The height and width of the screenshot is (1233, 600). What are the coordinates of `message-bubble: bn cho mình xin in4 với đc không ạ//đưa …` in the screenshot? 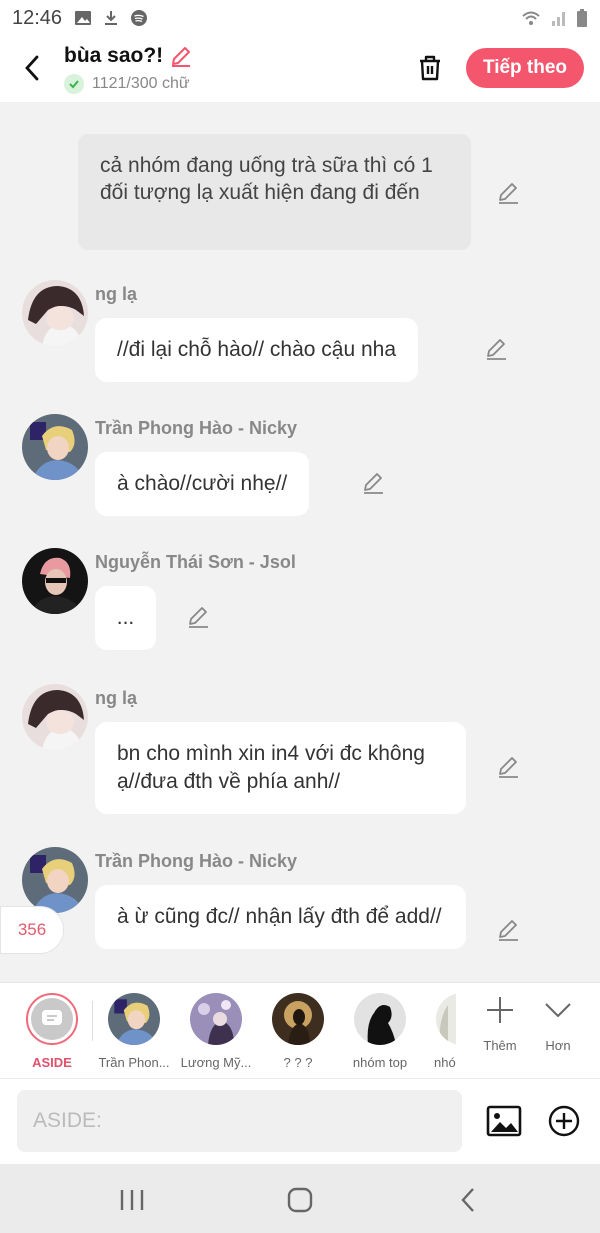 It's located at (280, 768).